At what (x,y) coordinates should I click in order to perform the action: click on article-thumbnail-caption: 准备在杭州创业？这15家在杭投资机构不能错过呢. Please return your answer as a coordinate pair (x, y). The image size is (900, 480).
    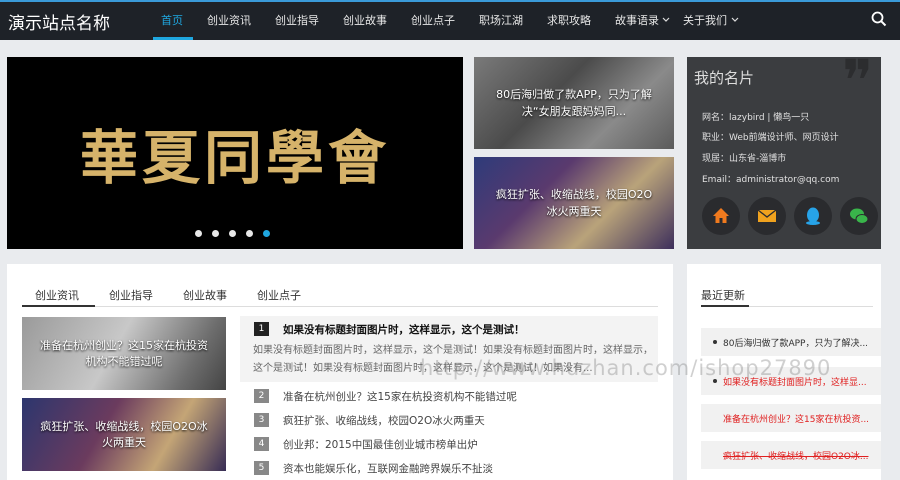
    Looking at the image, I should click on (124, 353).